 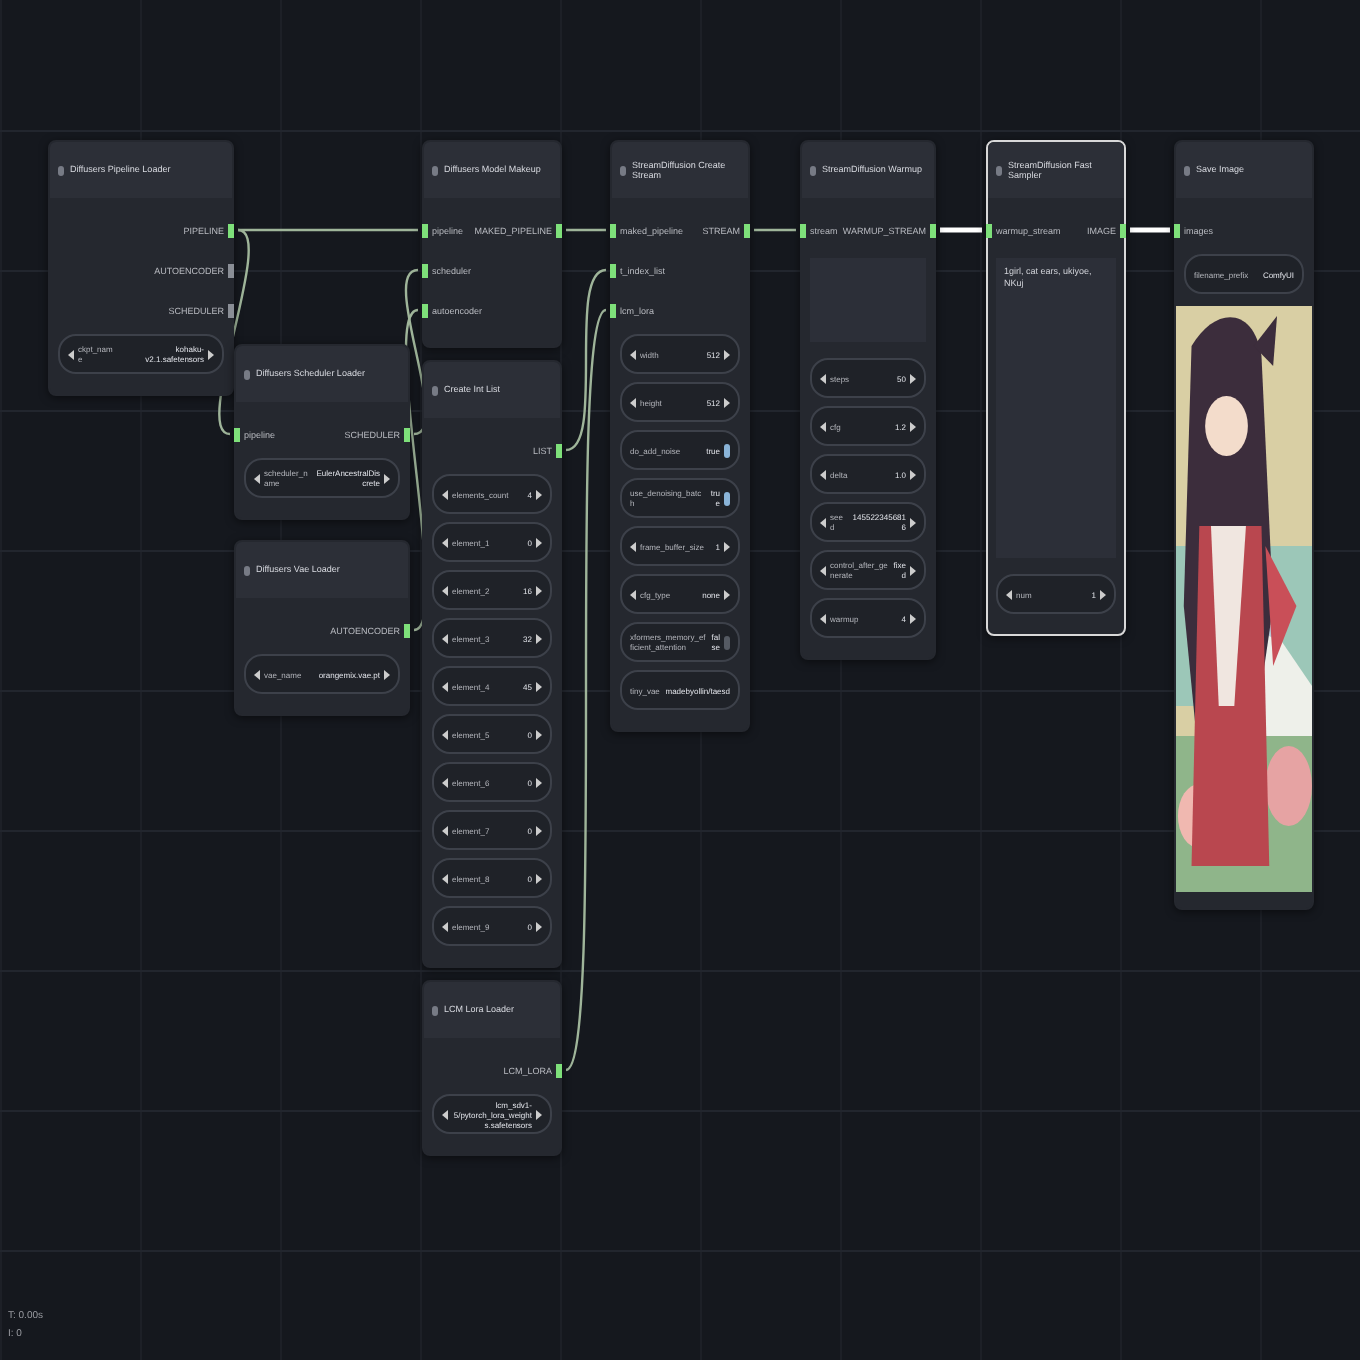 What do you see at coordinates (680, 436) in the screenshot?
I see `node-panel` at bounding box center [680, 436].